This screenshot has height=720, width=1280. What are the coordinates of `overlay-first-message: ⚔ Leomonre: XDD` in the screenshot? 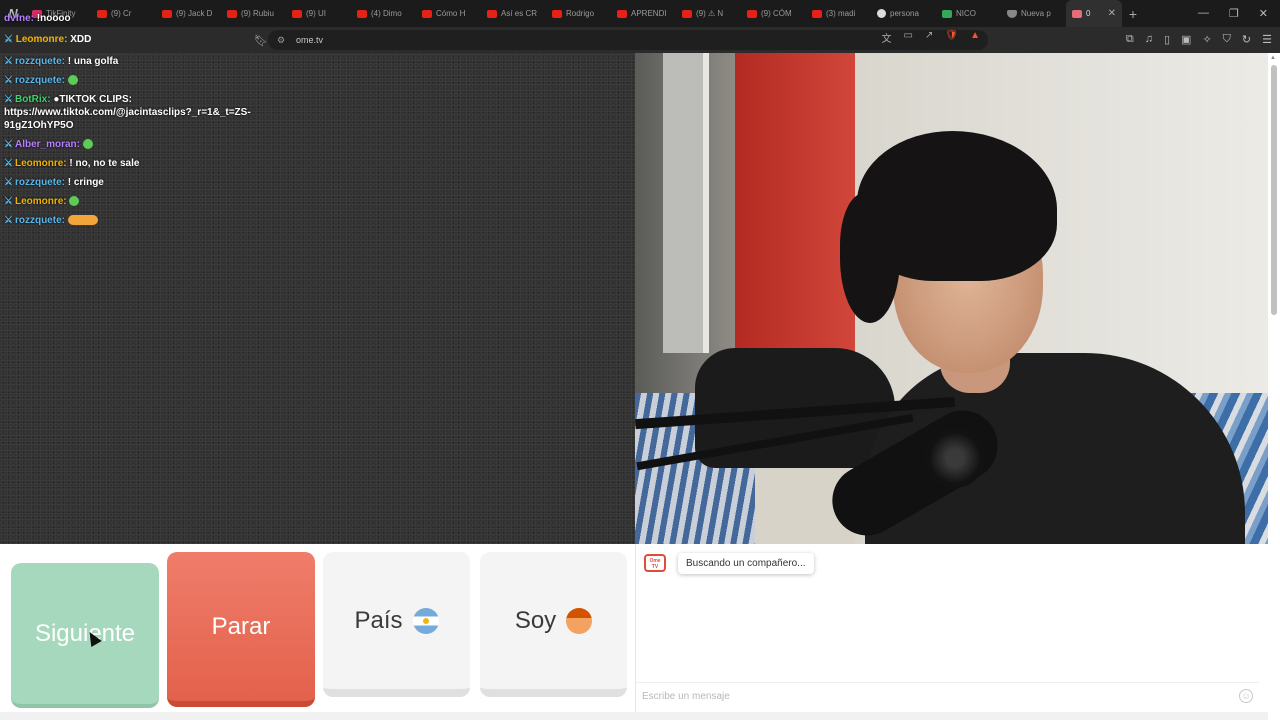 It's located at (47, 39).